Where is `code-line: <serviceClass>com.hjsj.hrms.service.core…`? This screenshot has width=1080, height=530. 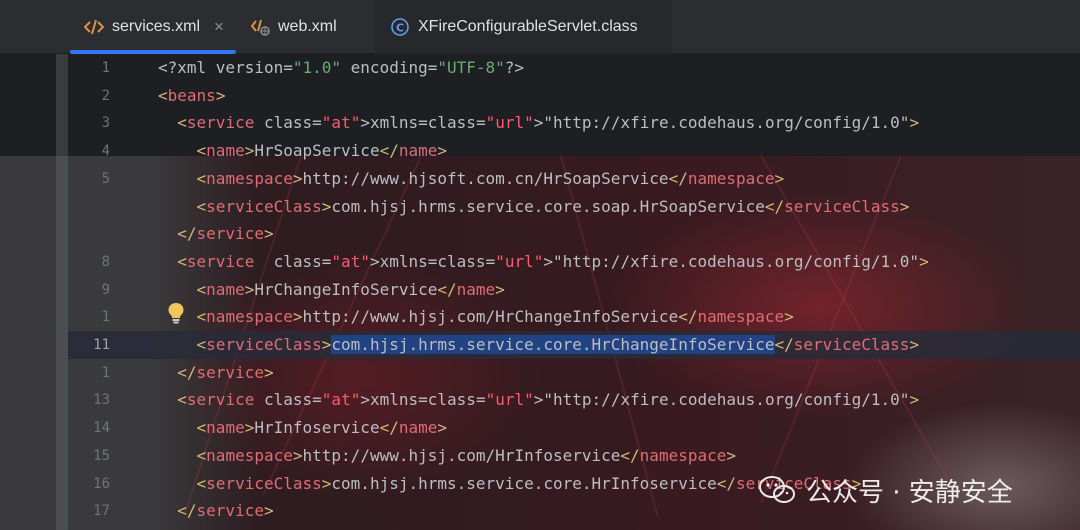 code-line: <serviceClass>com.hjsj.hrms.service.core… is located at coordinates (540, 207).